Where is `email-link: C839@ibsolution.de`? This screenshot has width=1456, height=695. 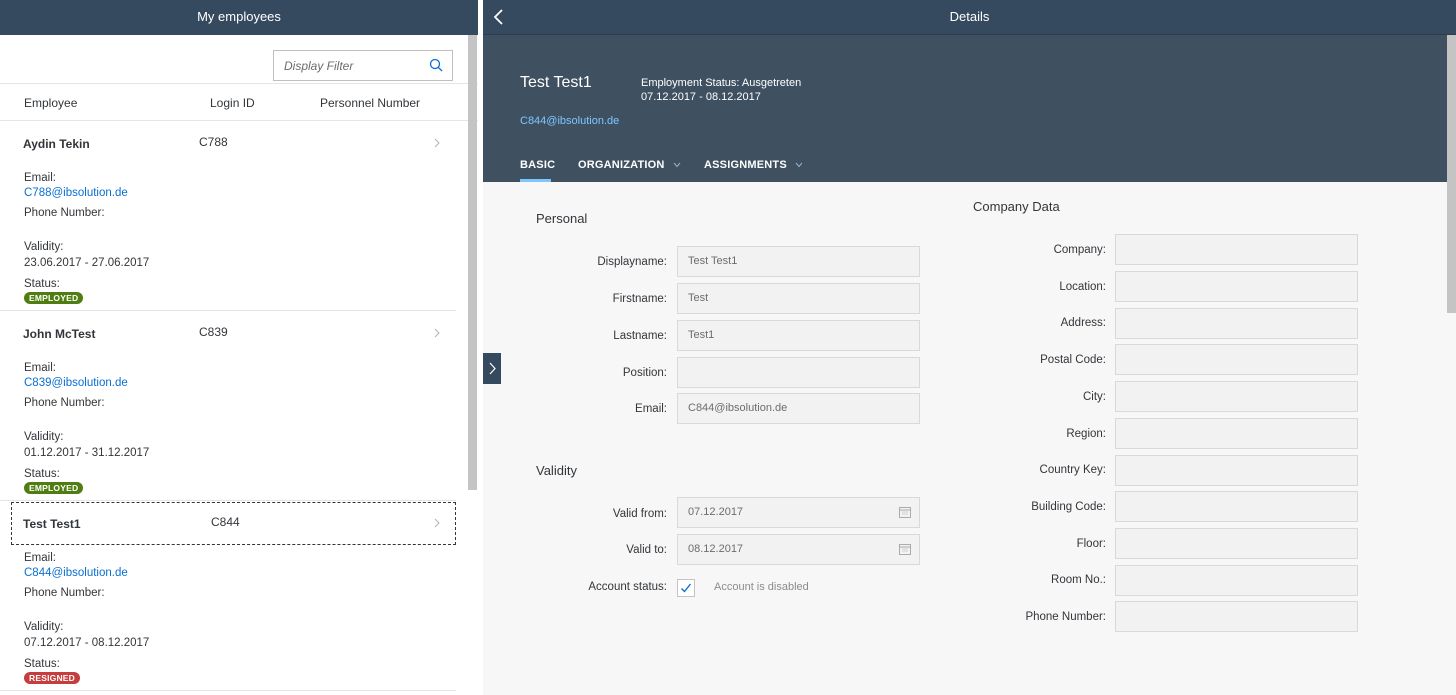
email-link: C839@ibsolution.de is located at coordinates (76, 383).